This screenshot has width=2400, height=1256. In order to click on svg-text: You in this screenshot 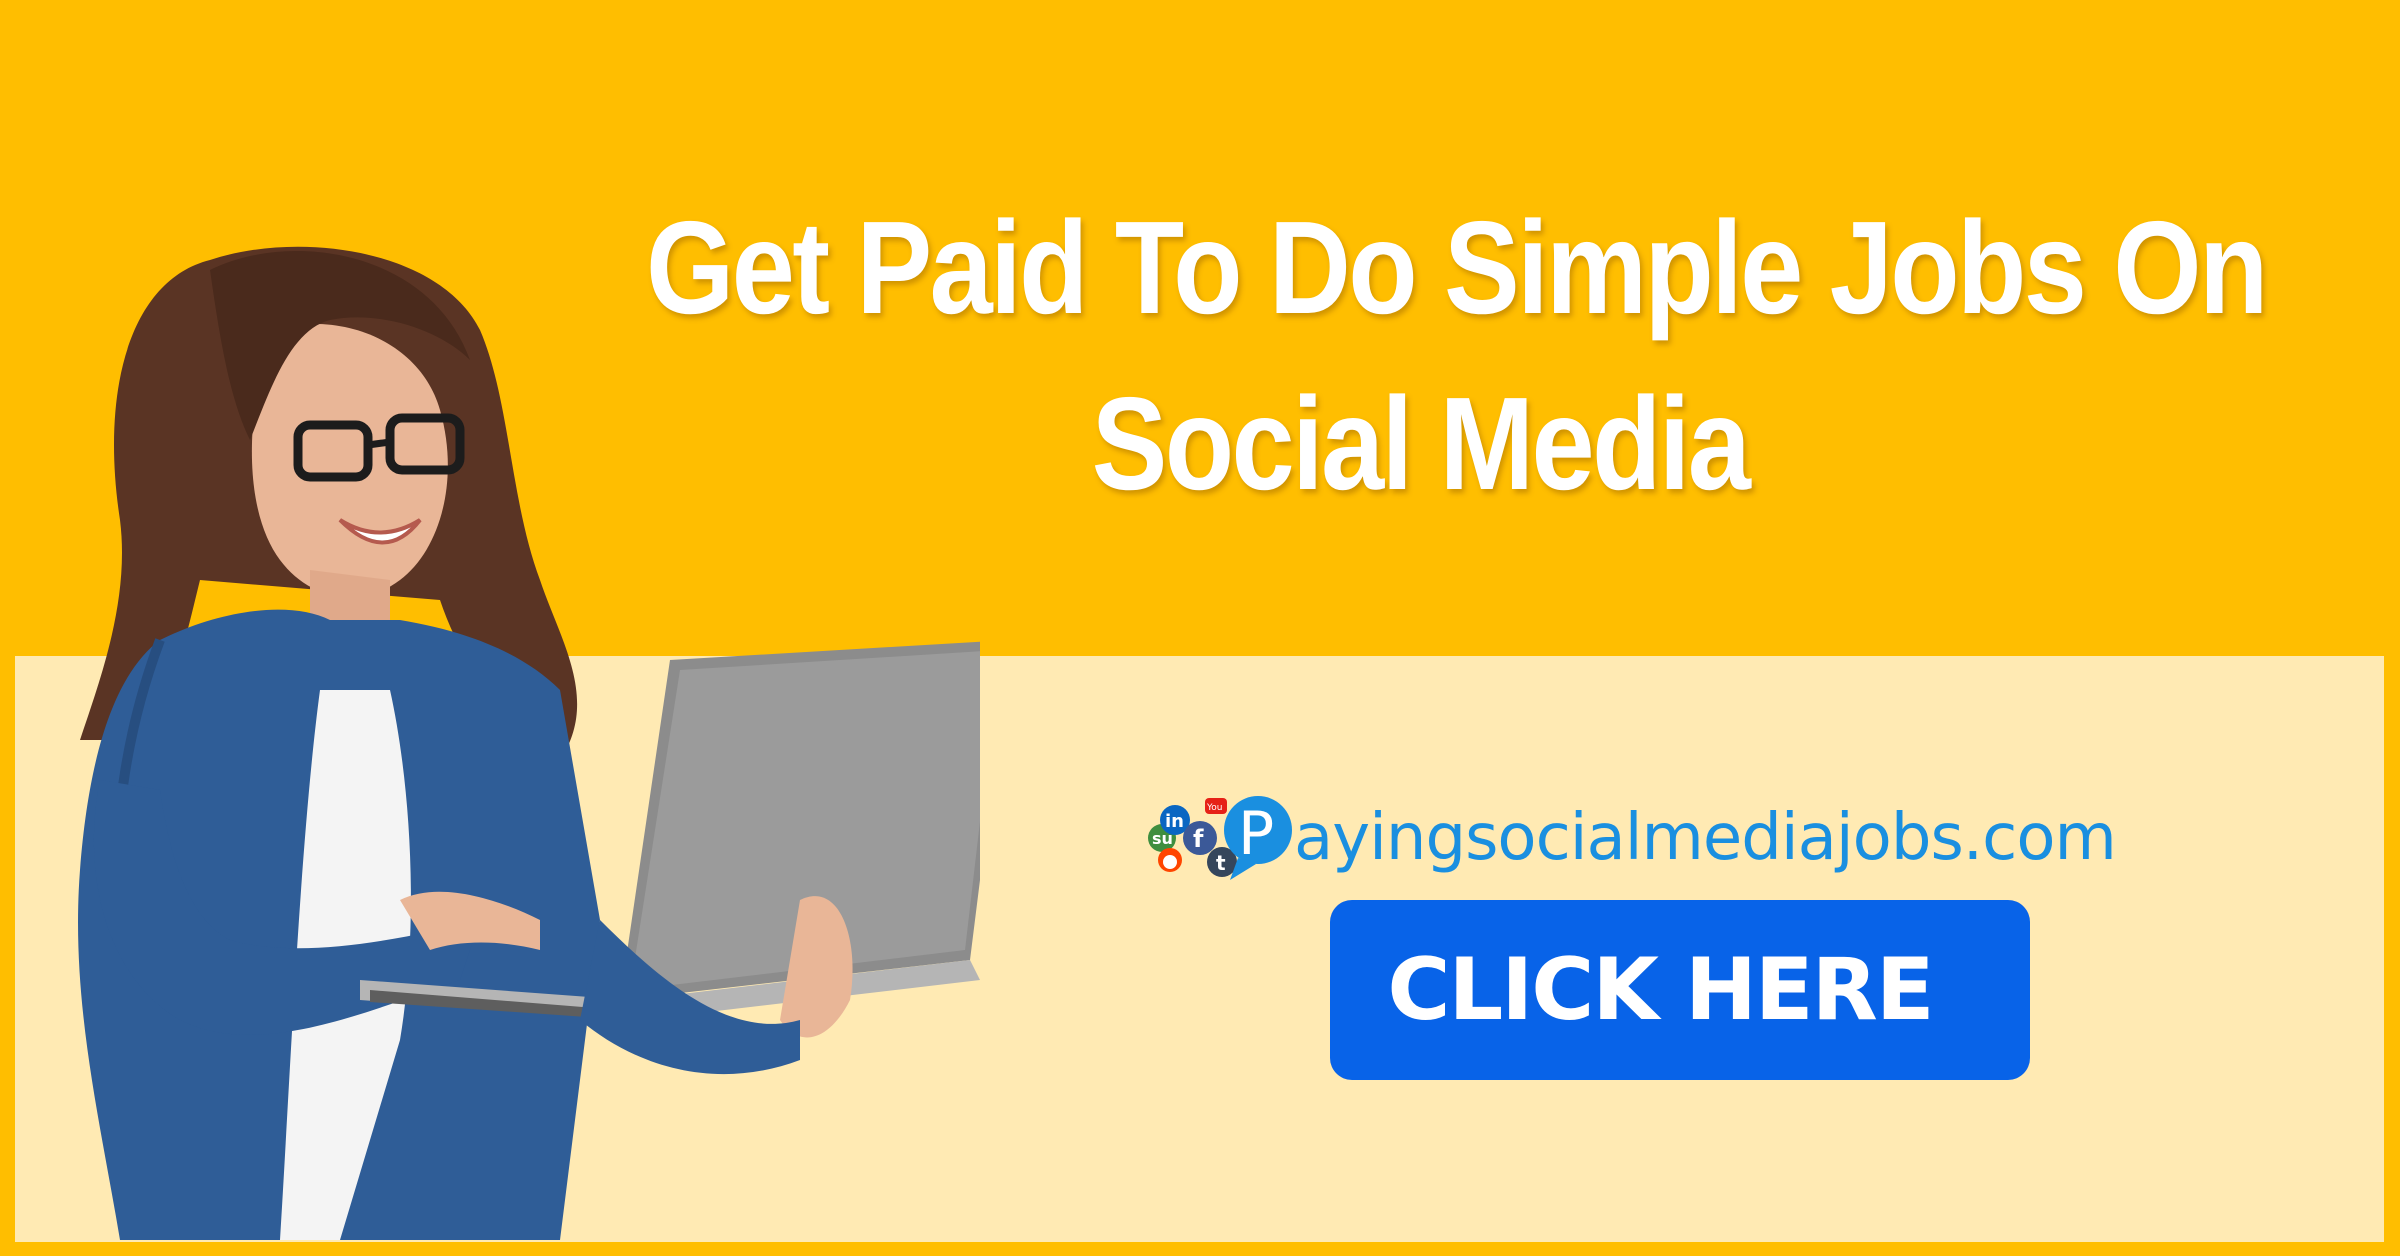, I will do `click(1214, 808)`.